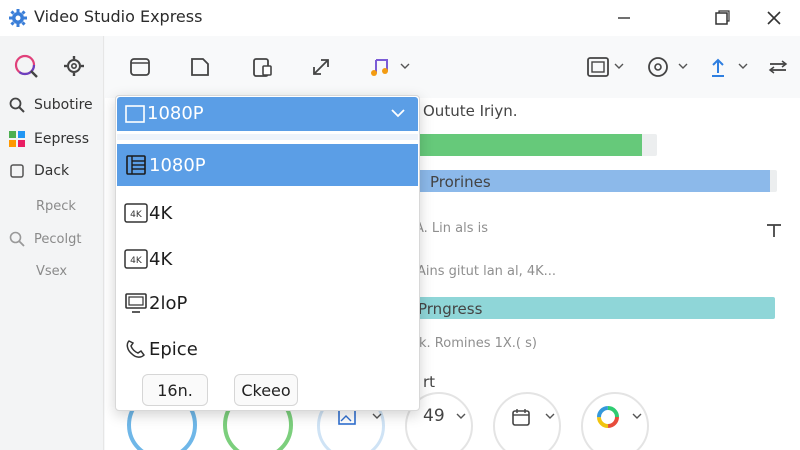 The height and width of the screenshot is (450, 800). What do you see at coordinates (17, 105) in the screenshot?
I see `search-icon` at bounding box center [17, 105].